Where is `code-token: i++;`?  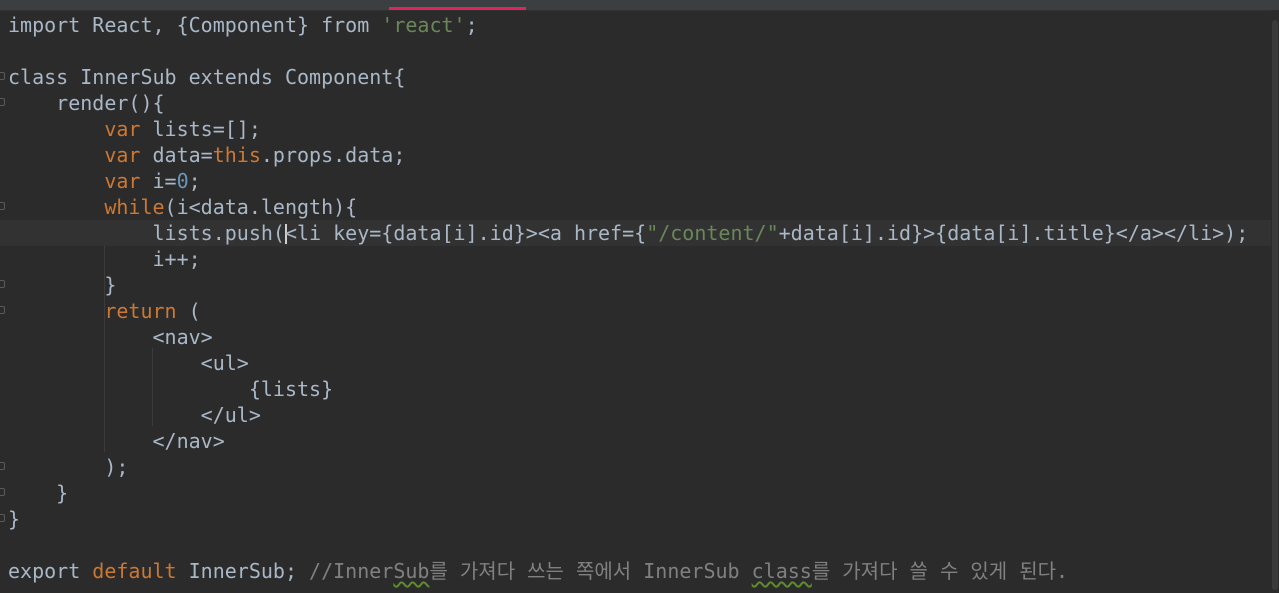 code-token: i++; is located at coordinates (104, 259).